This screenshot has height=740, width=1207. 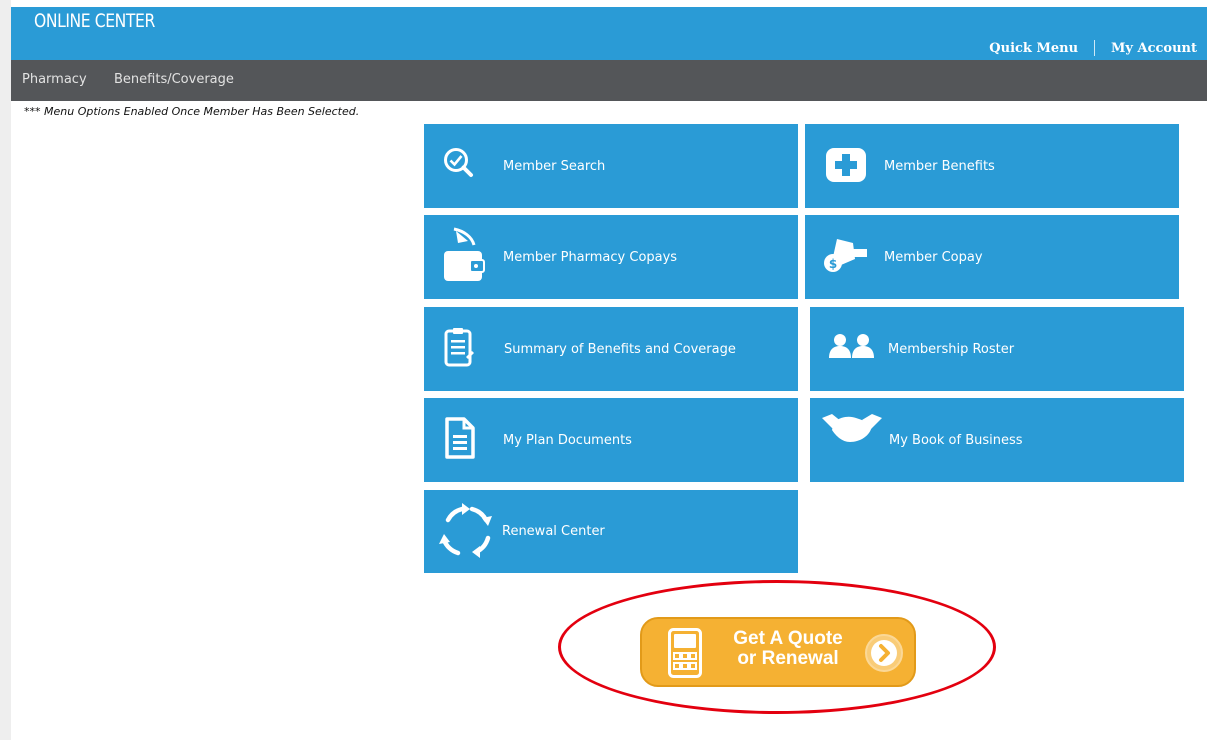 I want to click on chevron-right-icon, so click(x=884, y=653).